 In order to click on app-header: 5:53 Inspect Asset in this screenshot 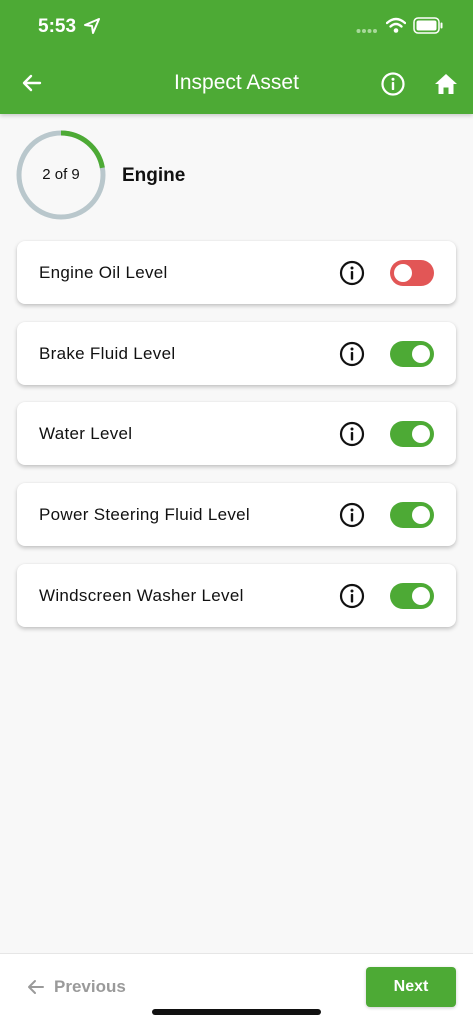, I will do `click(236, 57)`.